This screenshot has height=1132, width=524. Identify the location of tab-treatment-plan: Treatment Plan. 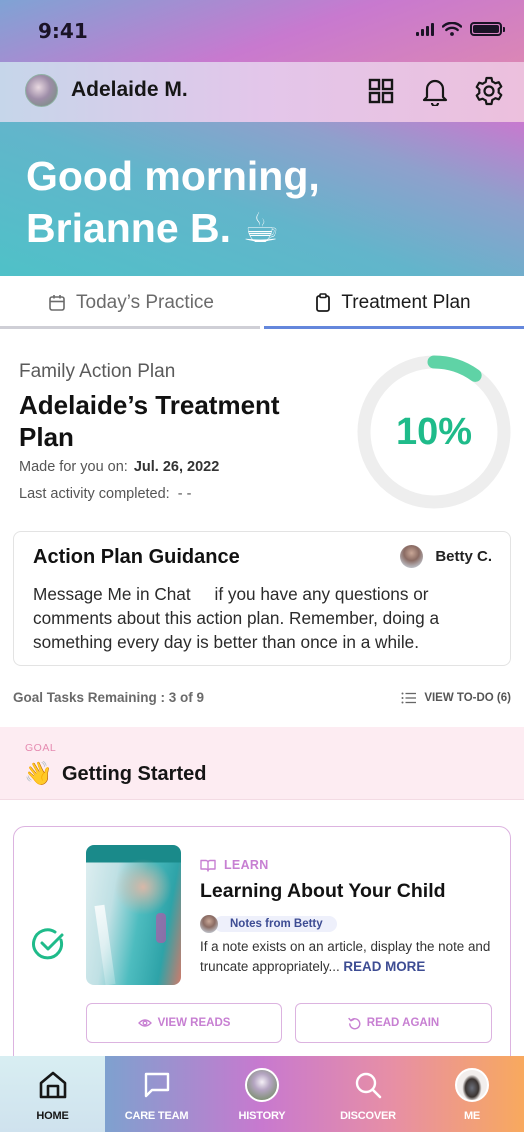
(393, 302).